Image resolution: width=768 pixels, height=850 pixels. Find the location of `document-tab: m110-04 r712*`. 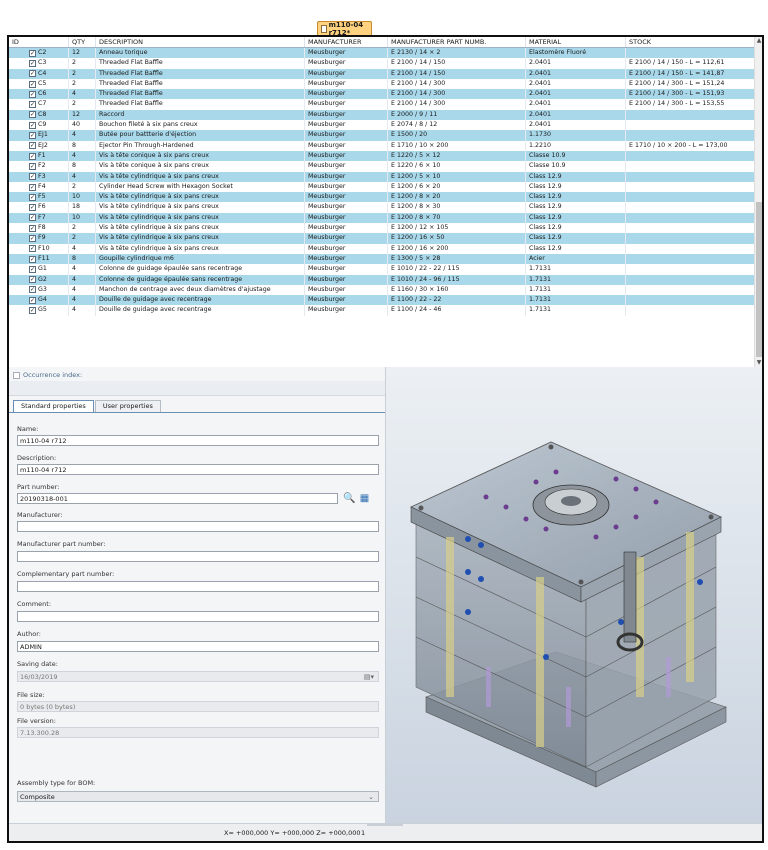

document-tab: m110-04 r712* is located at coordinates (344, 29).